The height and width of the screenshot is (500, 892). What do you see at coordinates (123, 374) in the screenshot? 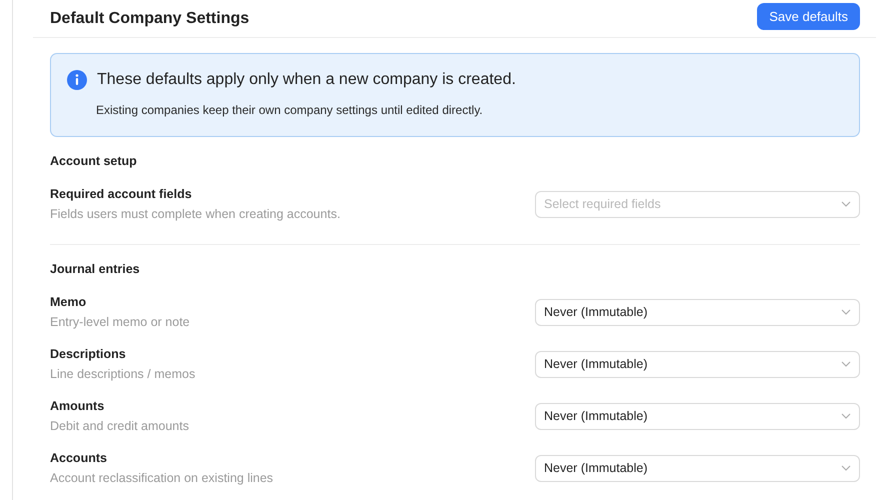
I see `setting-description: Line descriptions / memos` at bounding box center [123, 374].